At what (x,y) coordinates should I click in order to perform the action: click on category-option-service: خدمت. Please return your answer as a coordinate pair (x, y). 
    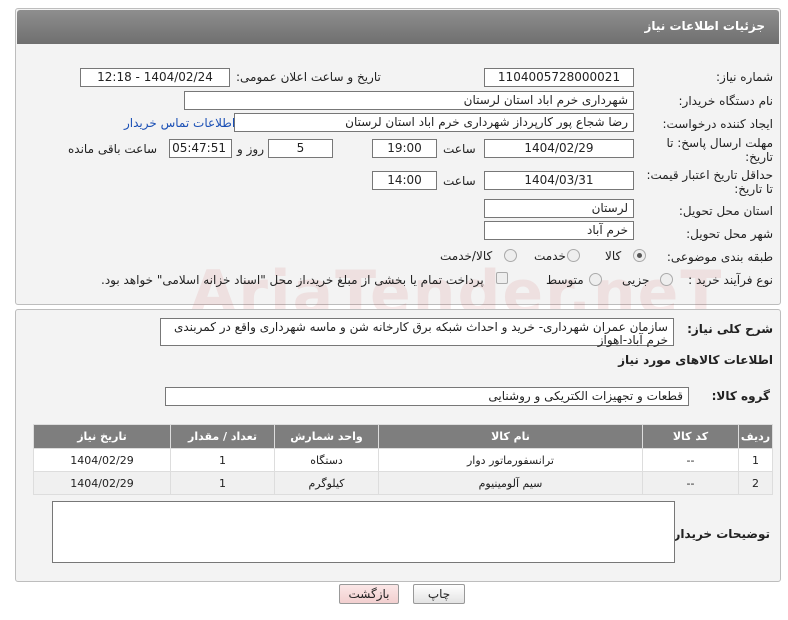
    Looking at the image, I should click on (550, 256).